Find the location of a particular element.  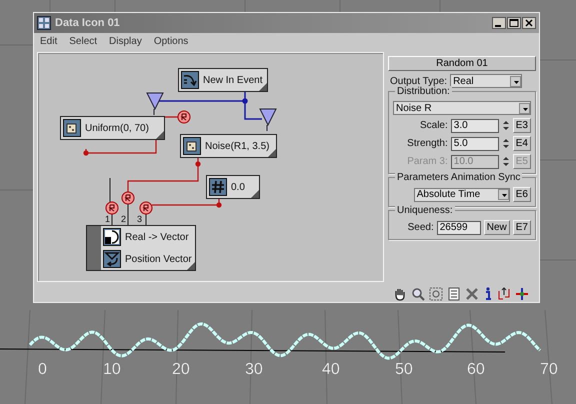

wire-button: E3 is located at coordinates (521, 125).